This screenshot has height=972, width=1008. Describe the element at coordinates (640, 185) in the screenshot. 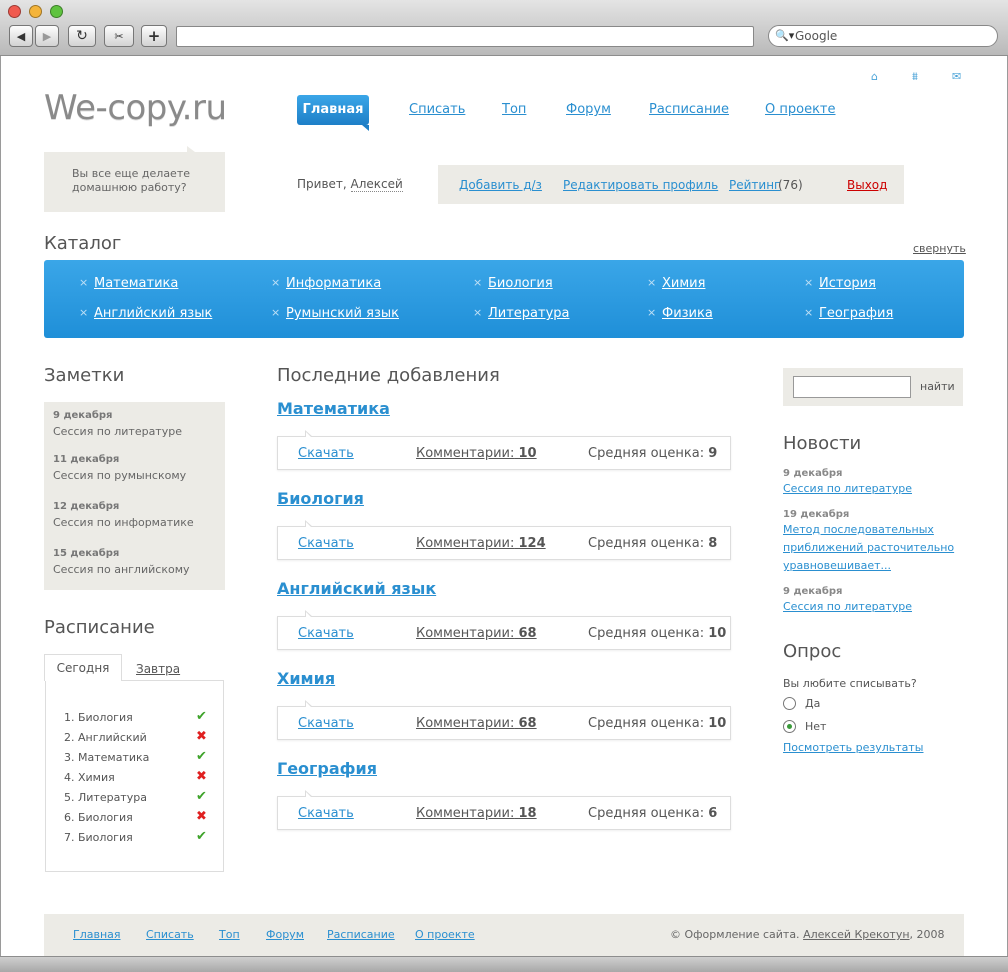

I see `edit-profile-link: Редактировать профиль` at that location.